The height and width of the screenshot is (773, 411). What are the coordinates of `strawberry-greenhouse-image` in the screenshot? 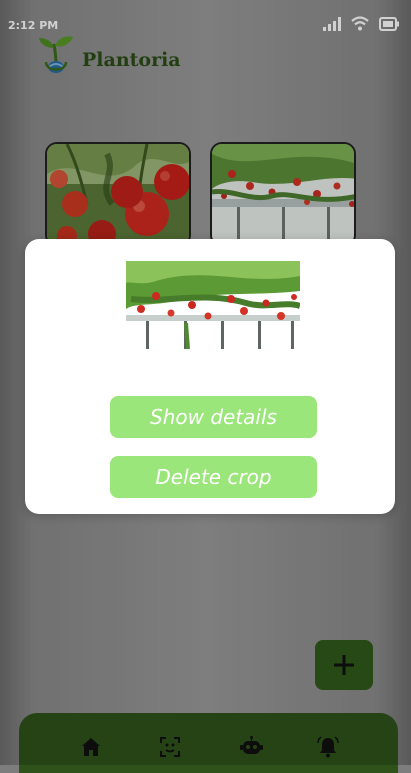 It's located at (213, 305).